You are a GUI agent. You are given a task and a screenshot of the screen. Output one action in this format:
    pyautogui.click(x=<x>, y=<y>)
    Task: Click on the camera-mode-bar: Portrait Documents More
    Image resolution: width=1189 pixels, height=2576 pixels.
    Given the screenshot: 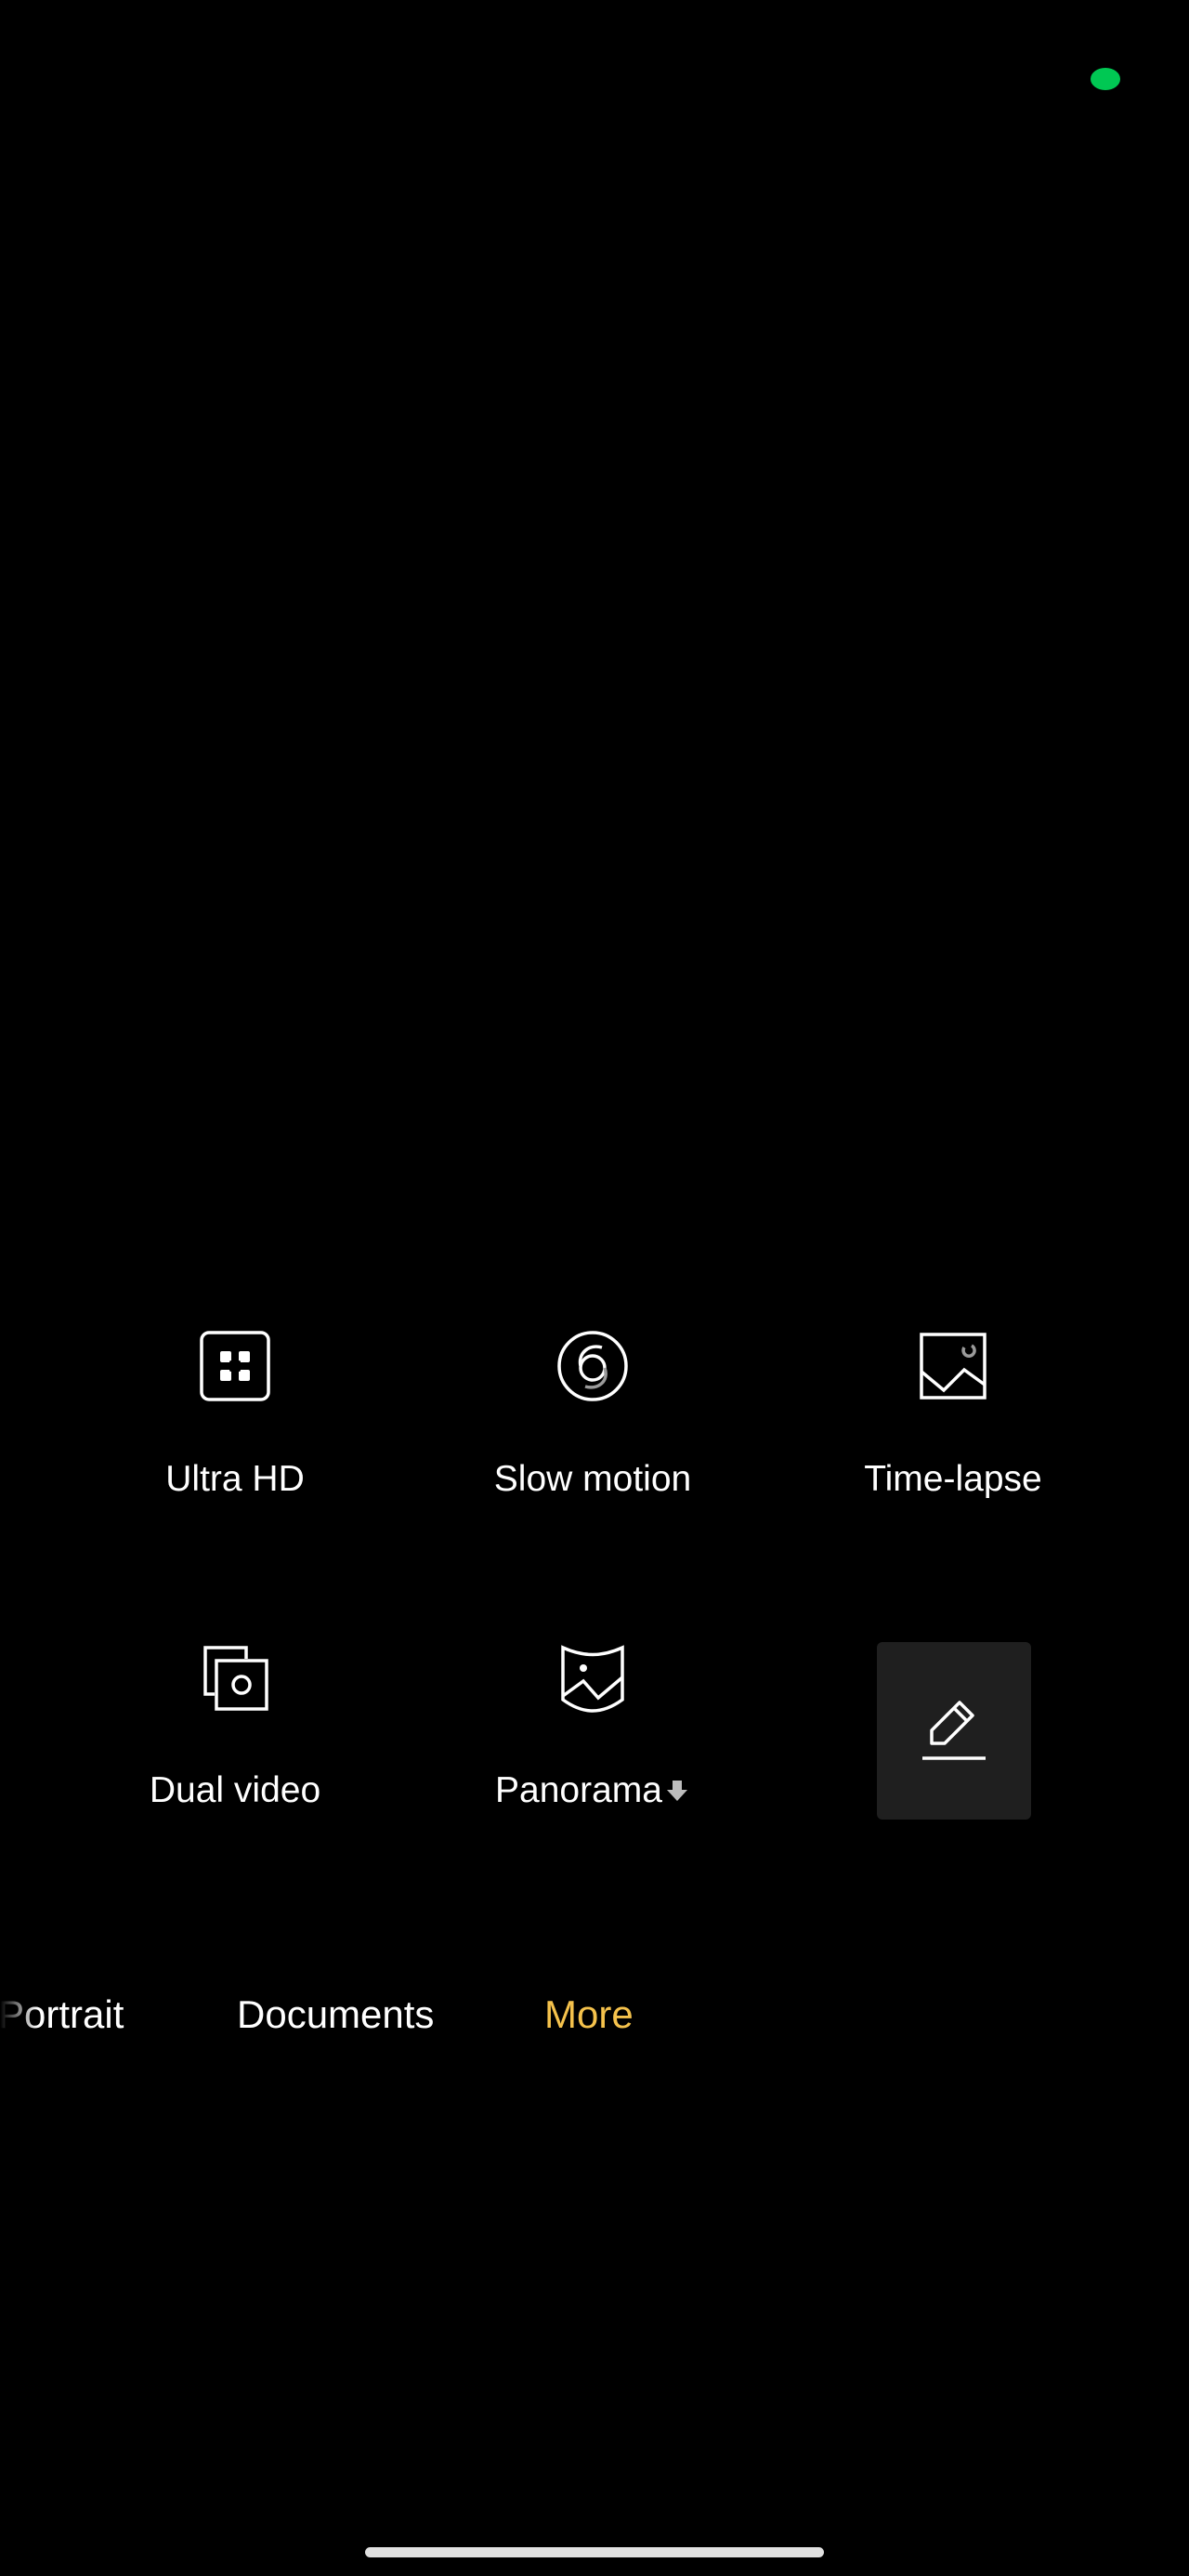 What is the action you would take?
    pyautogui.click(x=594, y=2015)
    